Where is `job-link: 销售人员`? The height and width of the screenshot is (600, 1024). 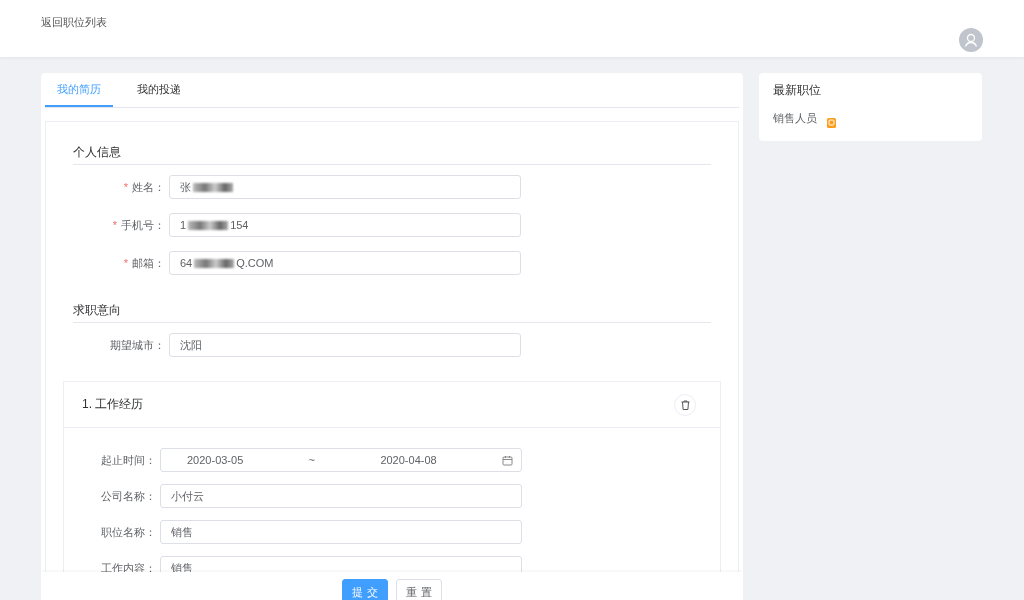
job-link: 销售人员 is located at coordinates (795, 118).